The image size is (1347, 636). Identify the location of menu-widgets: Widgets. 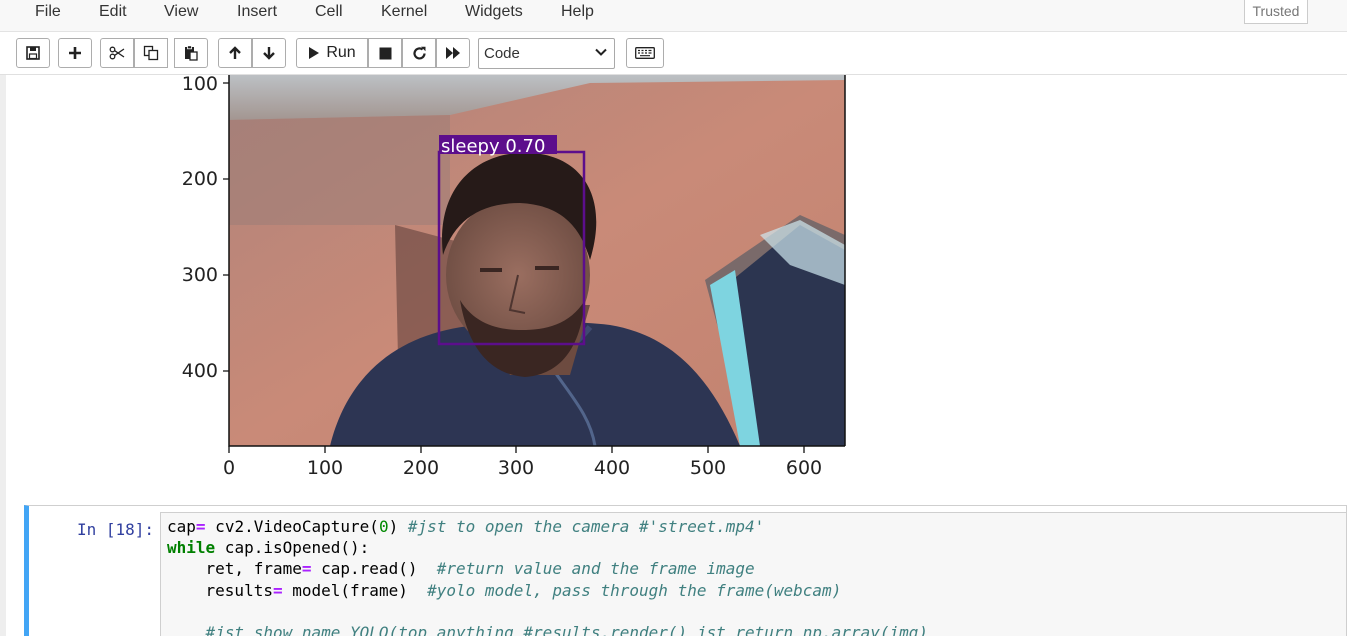
(494, 12).